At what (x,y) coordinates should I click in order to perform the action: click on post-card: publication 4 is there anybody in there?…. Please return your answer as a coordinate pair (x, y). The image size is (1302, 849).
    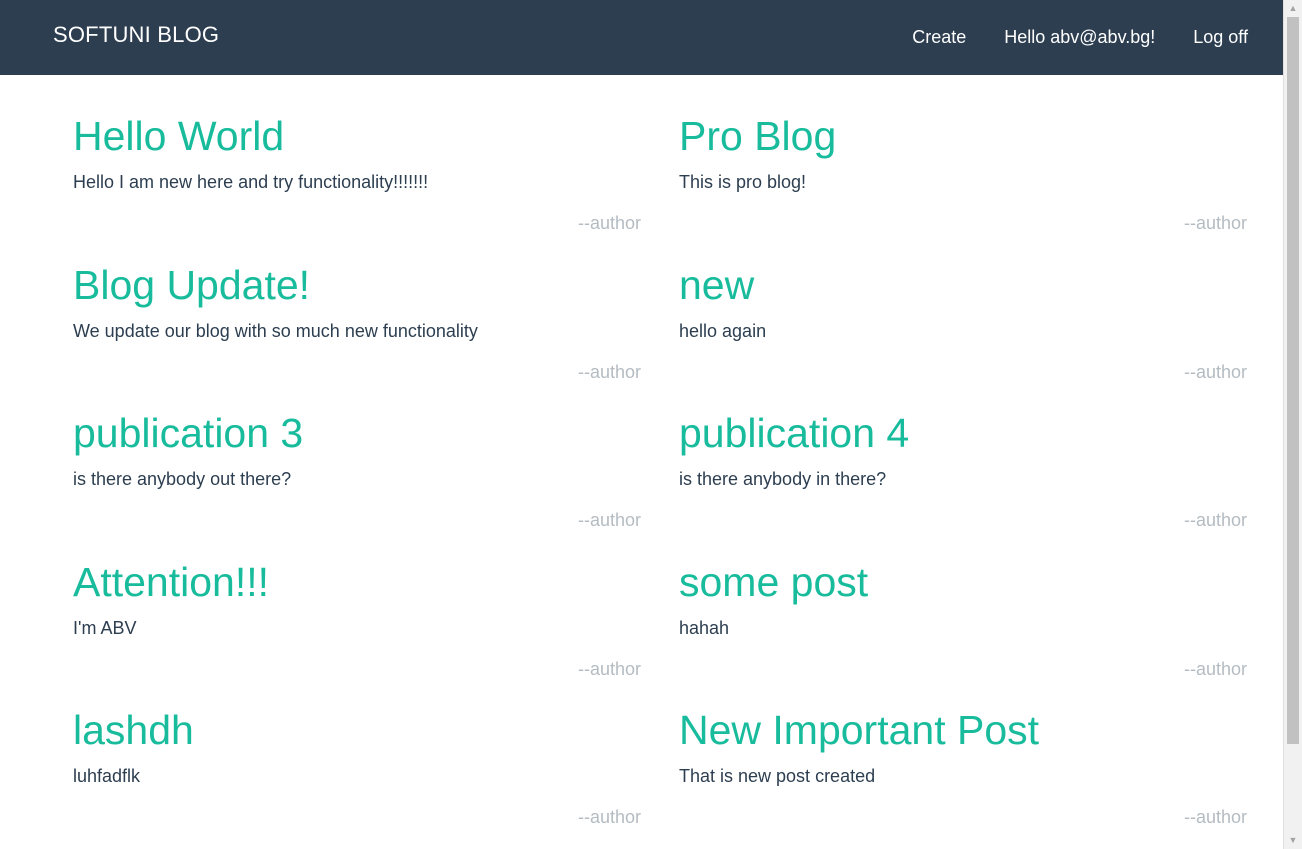
    Looking at the image, I should click on (963, 479).